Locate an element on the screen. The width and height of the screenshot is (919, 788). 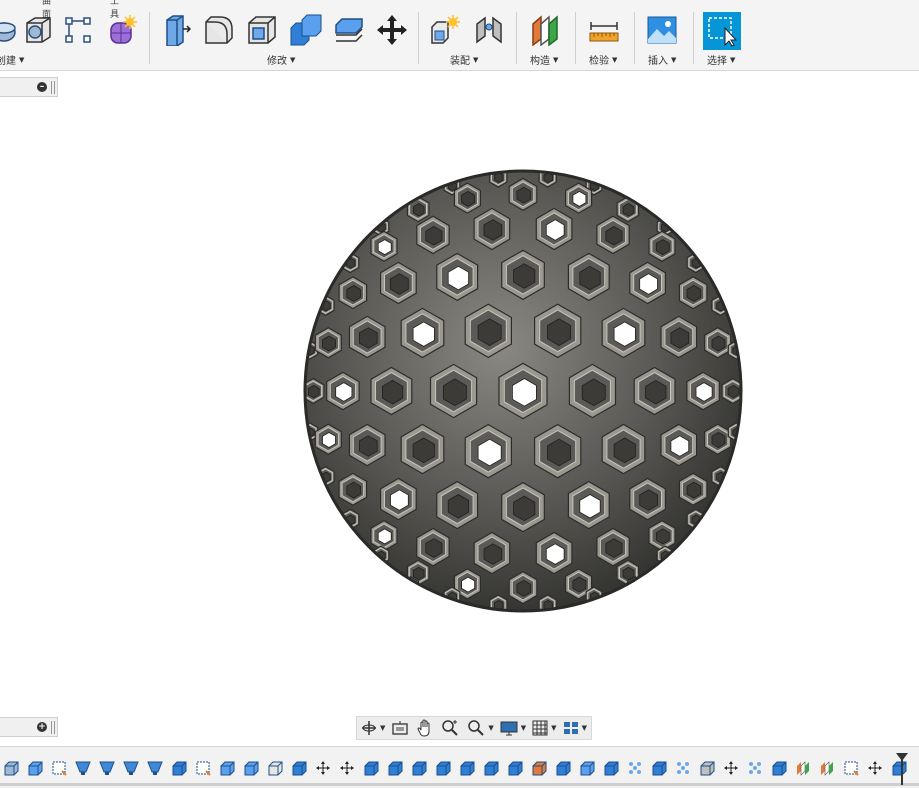
rectangular-pattern-icon is located at coordinates (78, 30).